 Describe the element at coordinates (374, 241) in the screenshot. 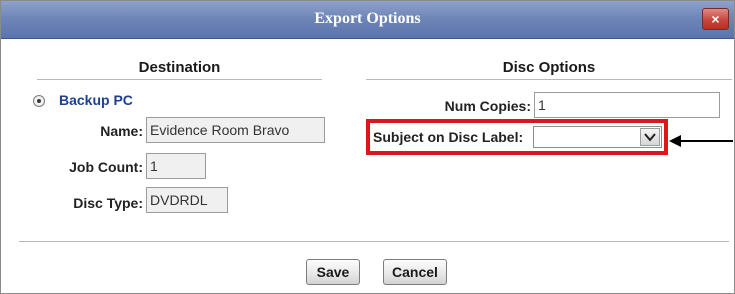

I see `footer-divider` at that location.